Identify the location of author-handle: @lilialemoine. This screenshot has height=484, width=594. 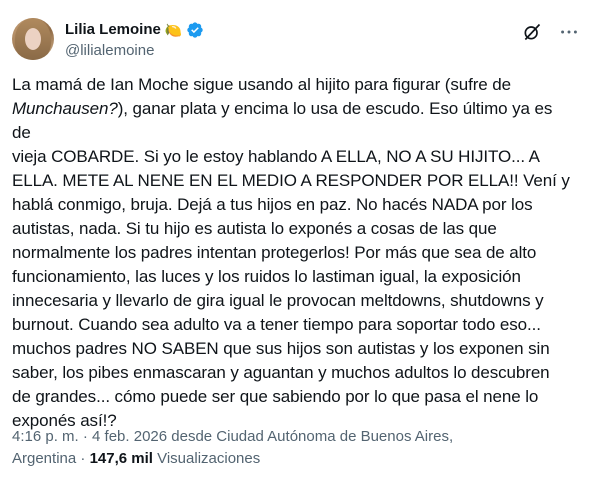
(134, 51).